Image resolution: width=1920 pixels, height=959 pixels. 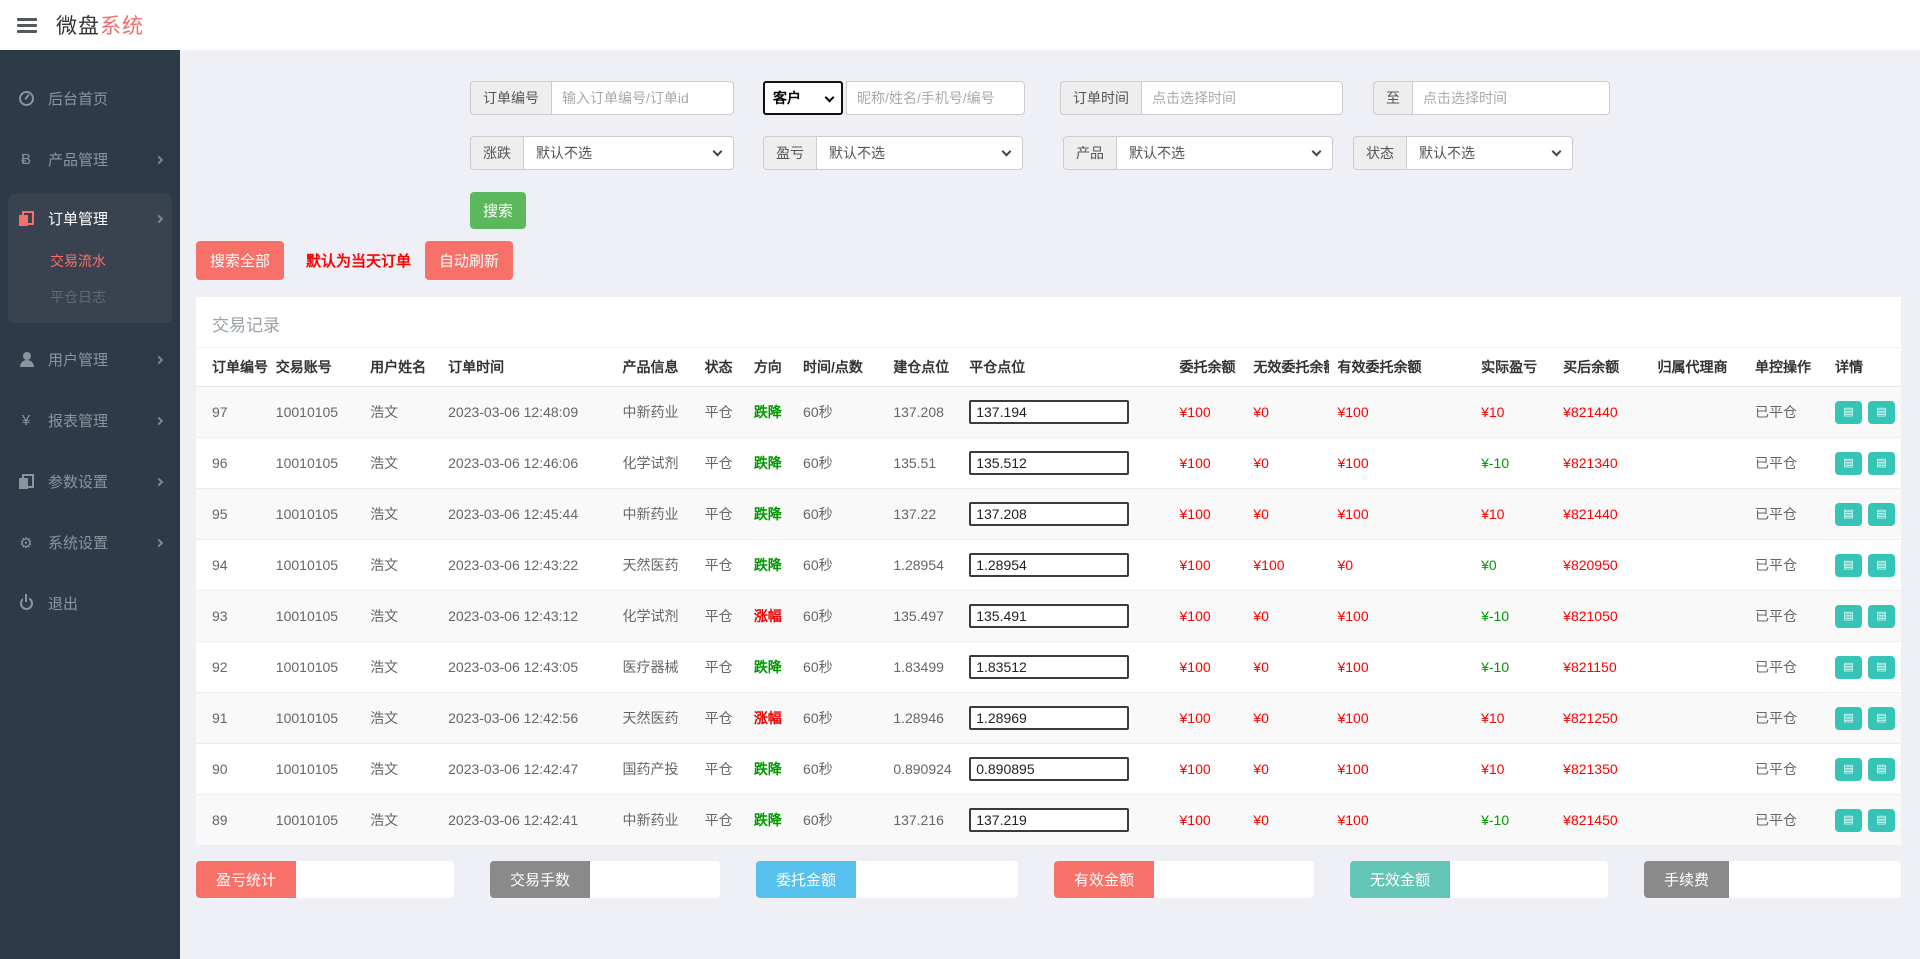 I want to click on cell-product: 化学试剂, so click(x=655, y=463).